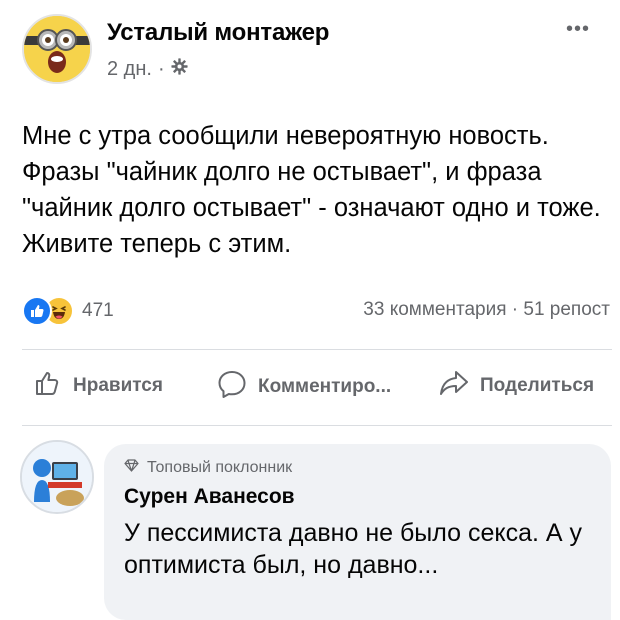 The width and height of the screenshot is (620, 620). I want to click on author-avatar, so click(57, 49).